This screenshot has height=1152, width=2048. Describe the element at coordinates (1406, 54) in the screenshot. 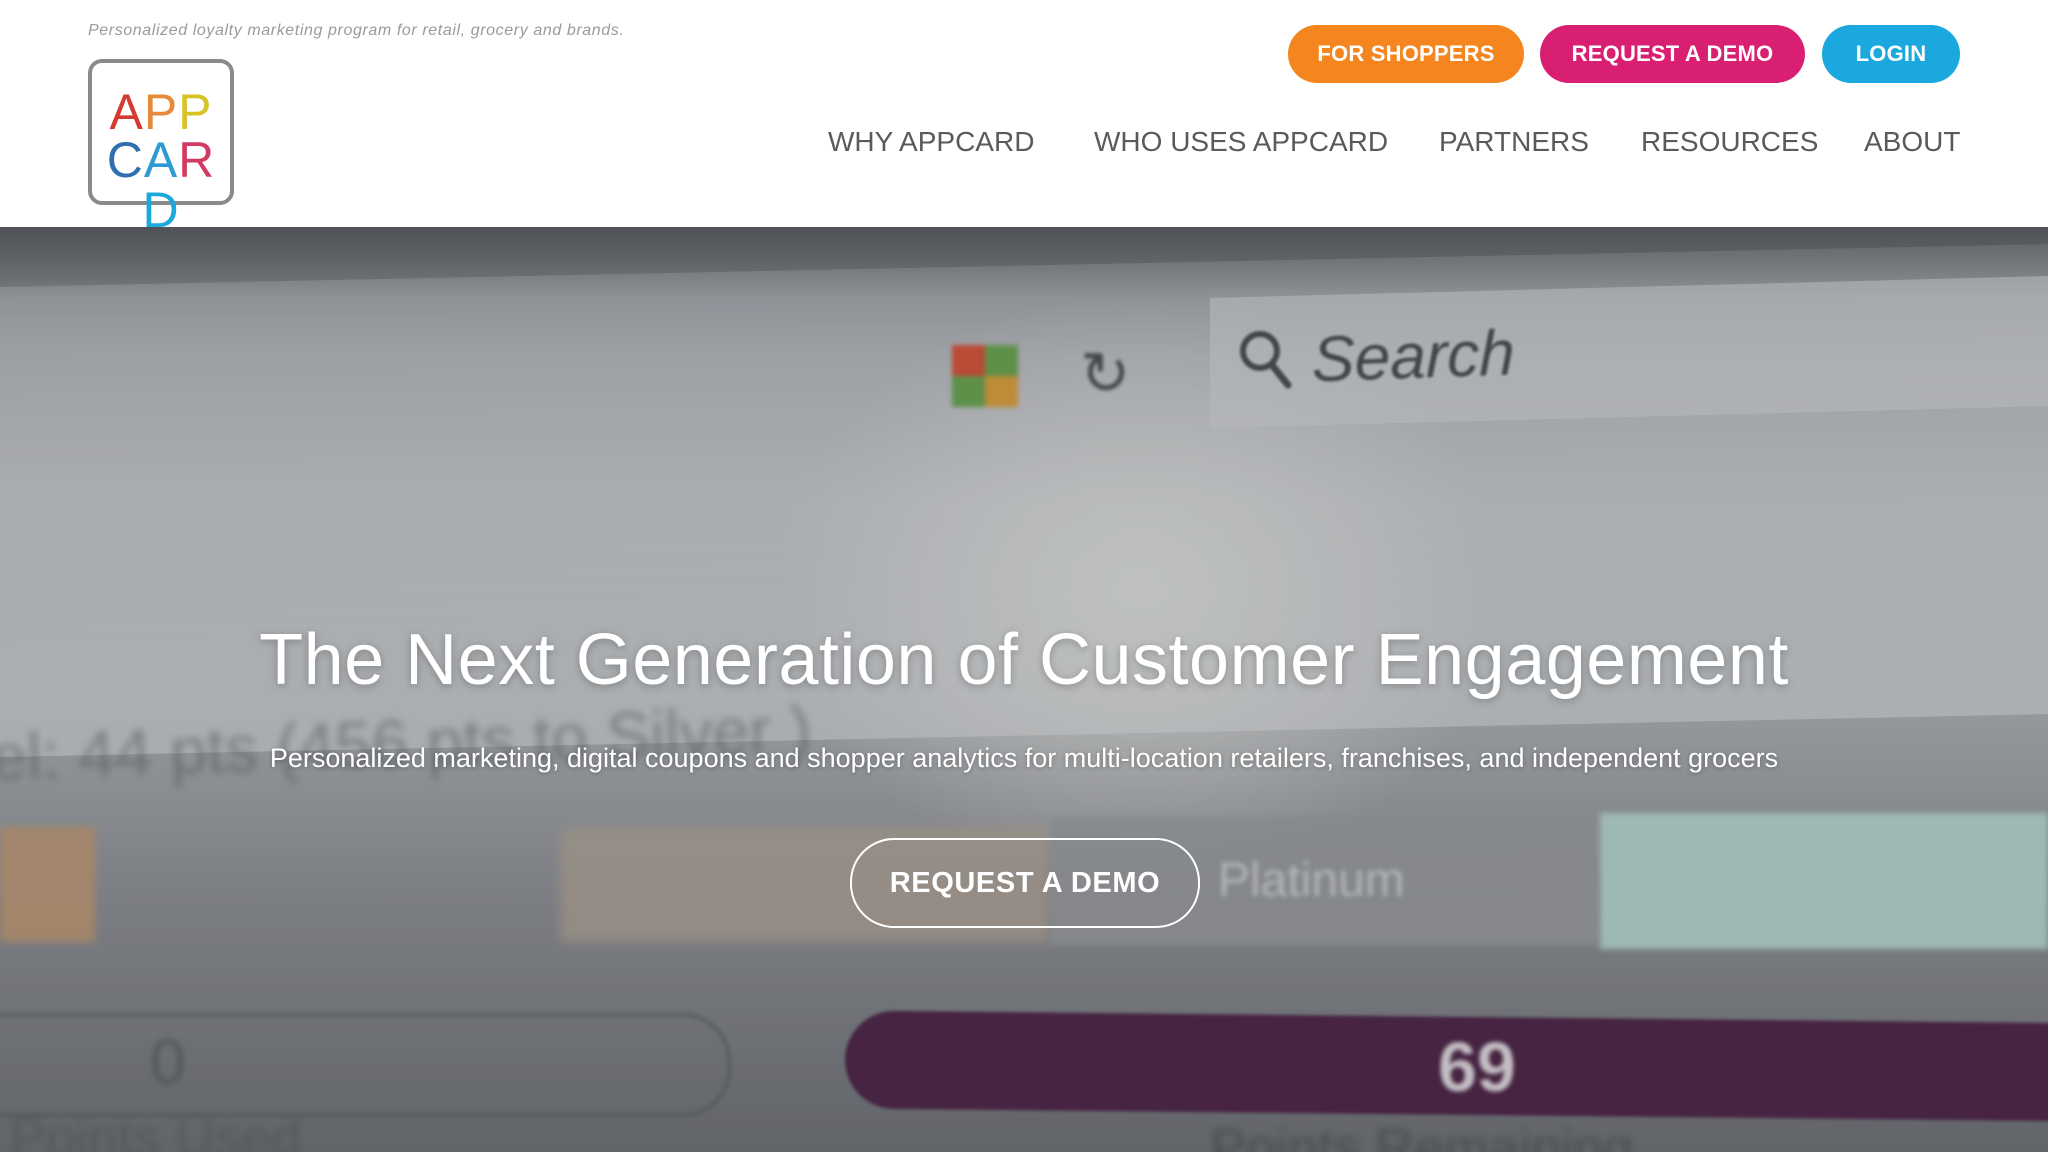

I see `for-shoppers-button: FOR SHOPPERS` at that location.